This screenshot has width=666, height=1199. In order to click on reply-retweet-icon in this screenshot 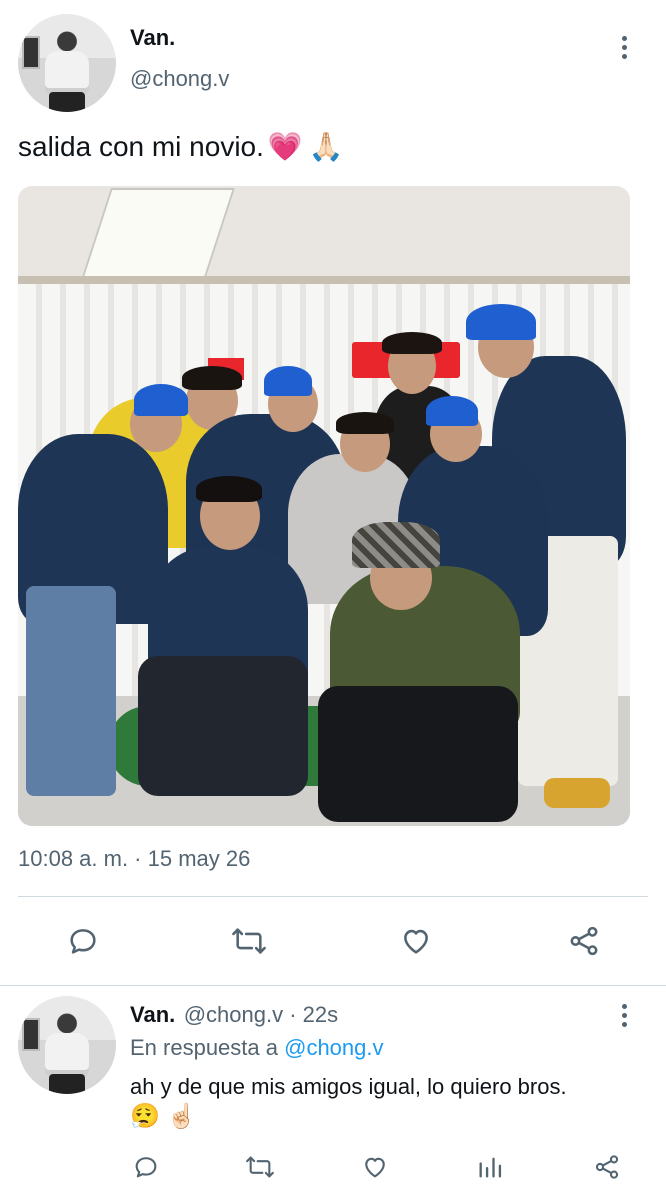, I will do `click(260, 1167)`.